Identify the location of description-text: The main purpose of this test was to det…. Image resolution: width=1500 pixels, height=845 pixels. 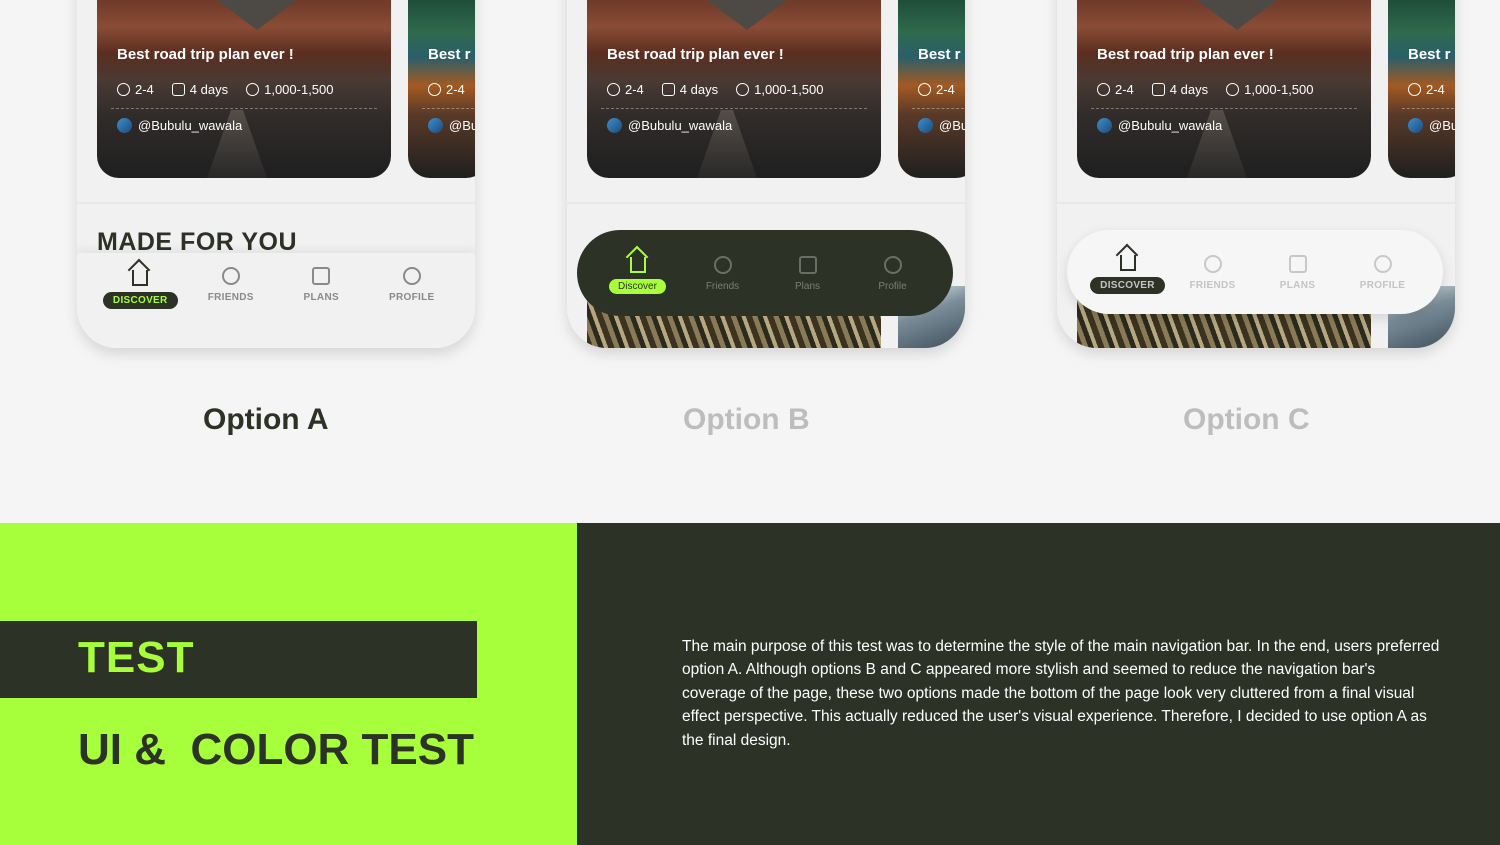
(1061, 693).